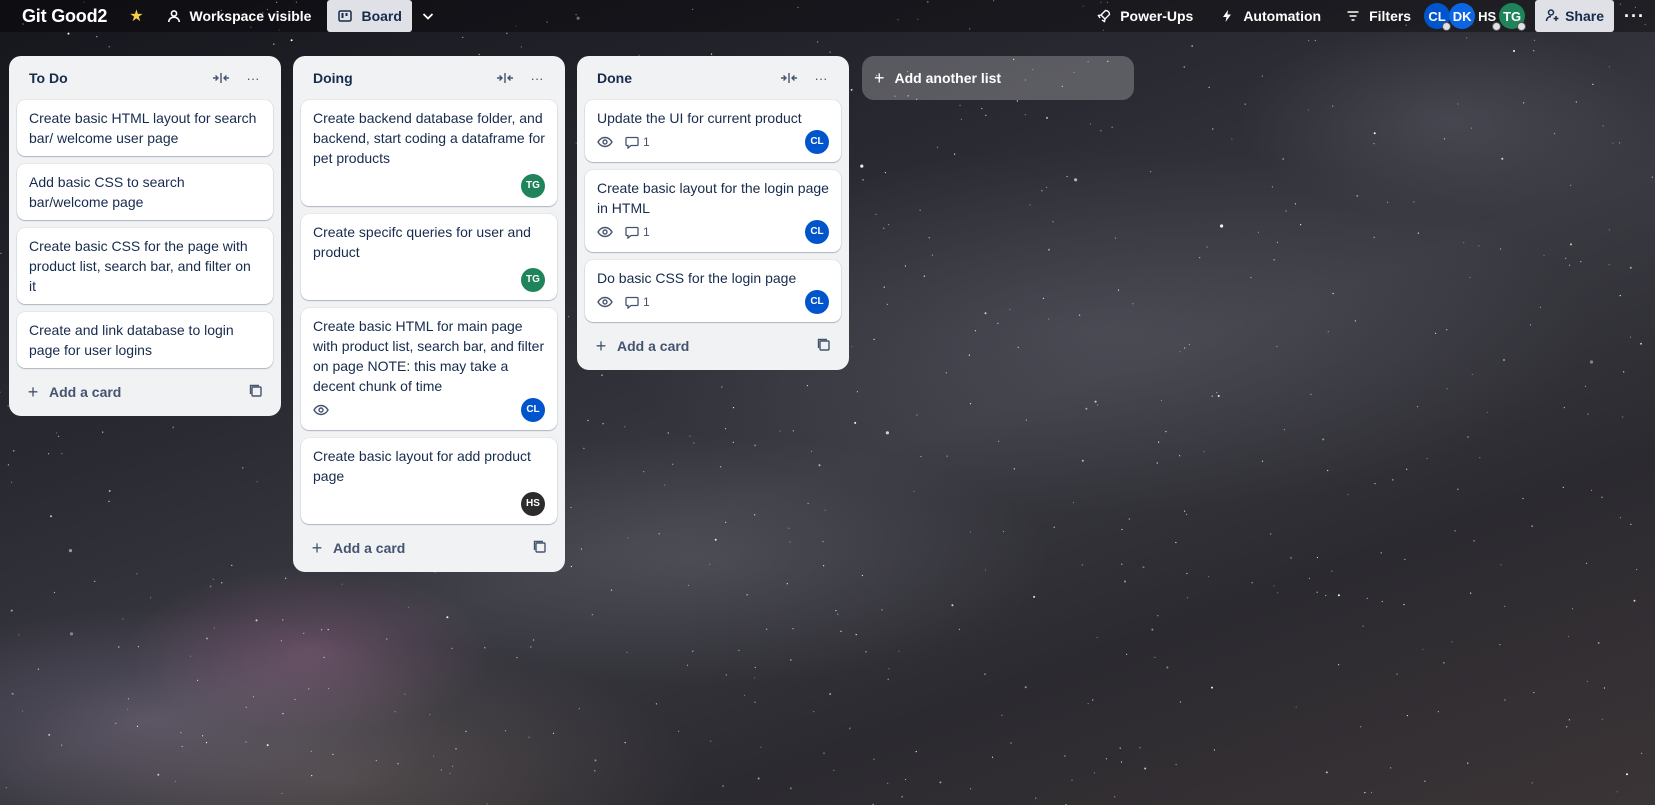 The image size is (1655, 805). What do you see at coordinates (1157, 16) in the screenshot?
I see `powerups-label: Power-Ups` at bounding box center [1157, 16].